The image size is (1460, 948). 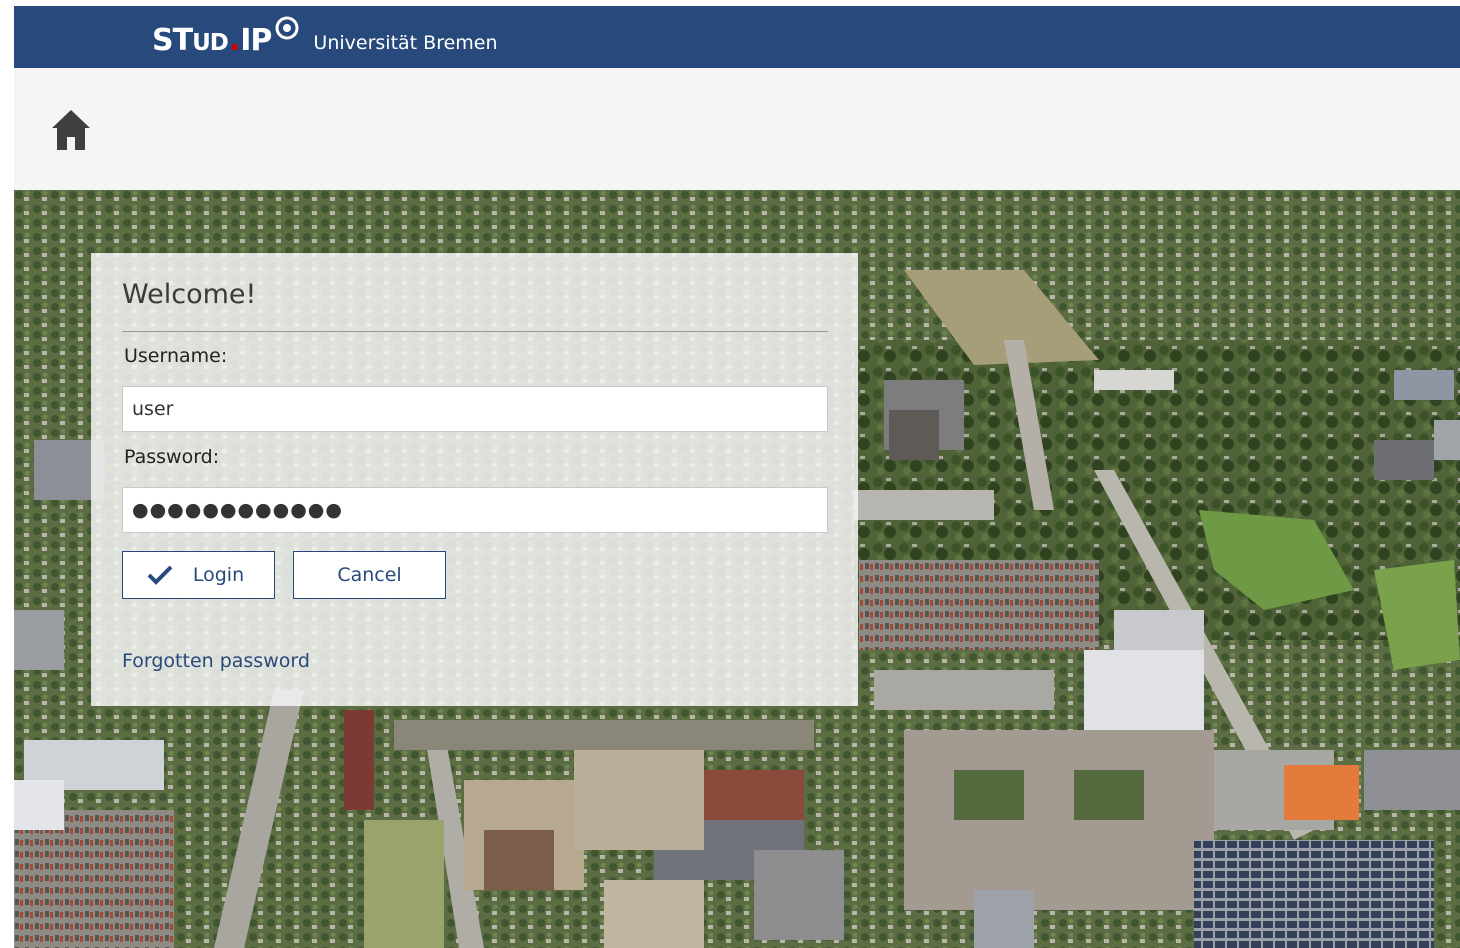 What do you see at coordinates (287, 28) in the screenshot?
I see `logo-ring-icon` at bounding box center [287, 28].